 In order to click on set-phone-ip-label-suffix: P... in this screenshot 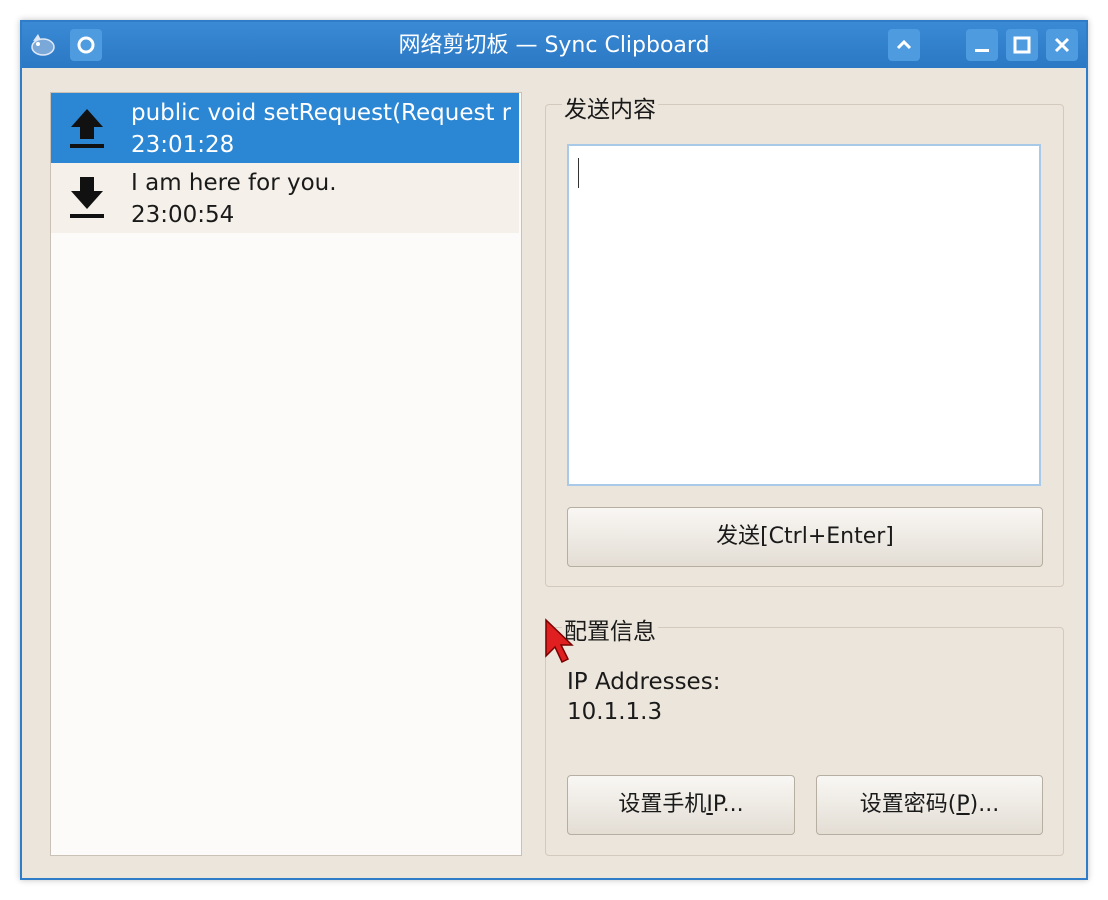, I will do `click(728, 804)`.